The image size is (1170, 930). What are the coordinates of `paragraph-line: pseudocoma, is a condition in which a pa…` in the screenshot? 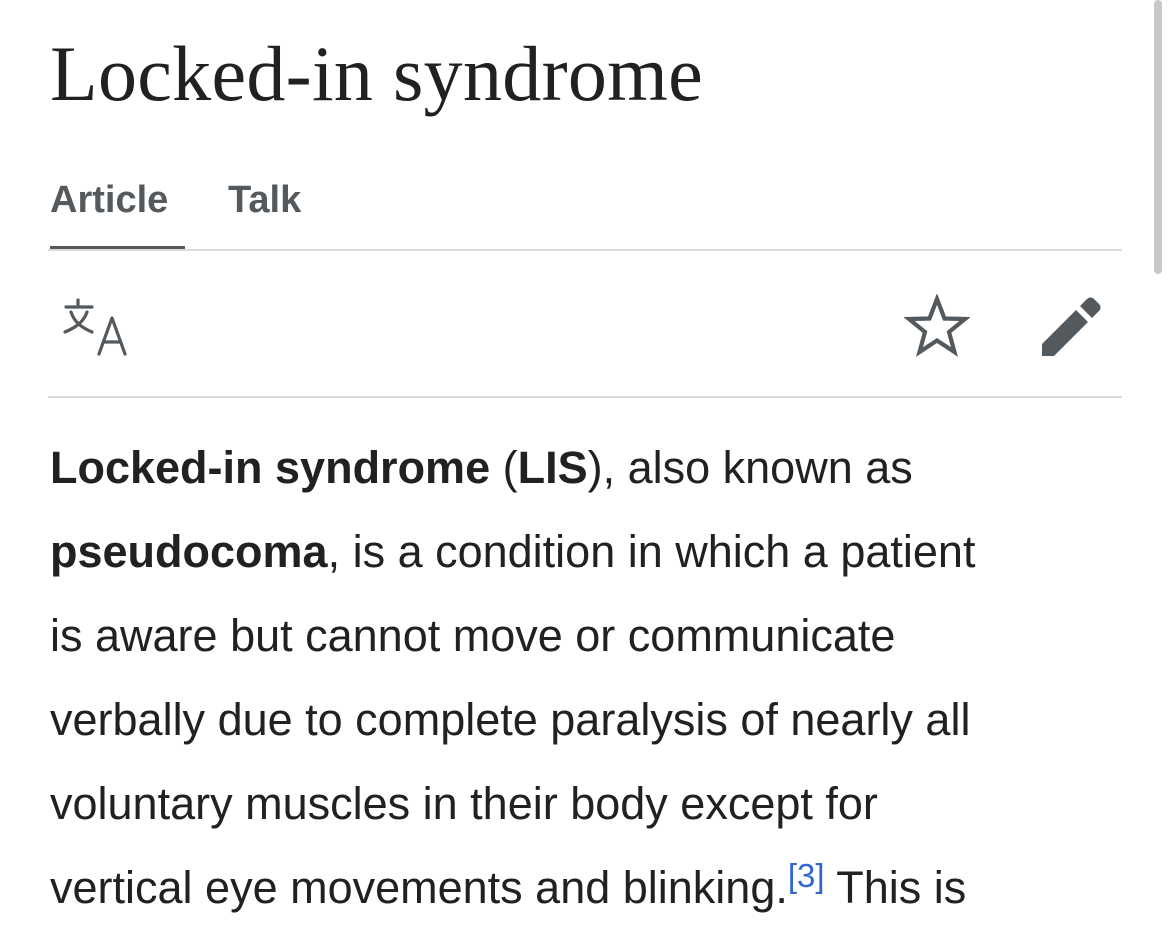 It's located at (587, 552).